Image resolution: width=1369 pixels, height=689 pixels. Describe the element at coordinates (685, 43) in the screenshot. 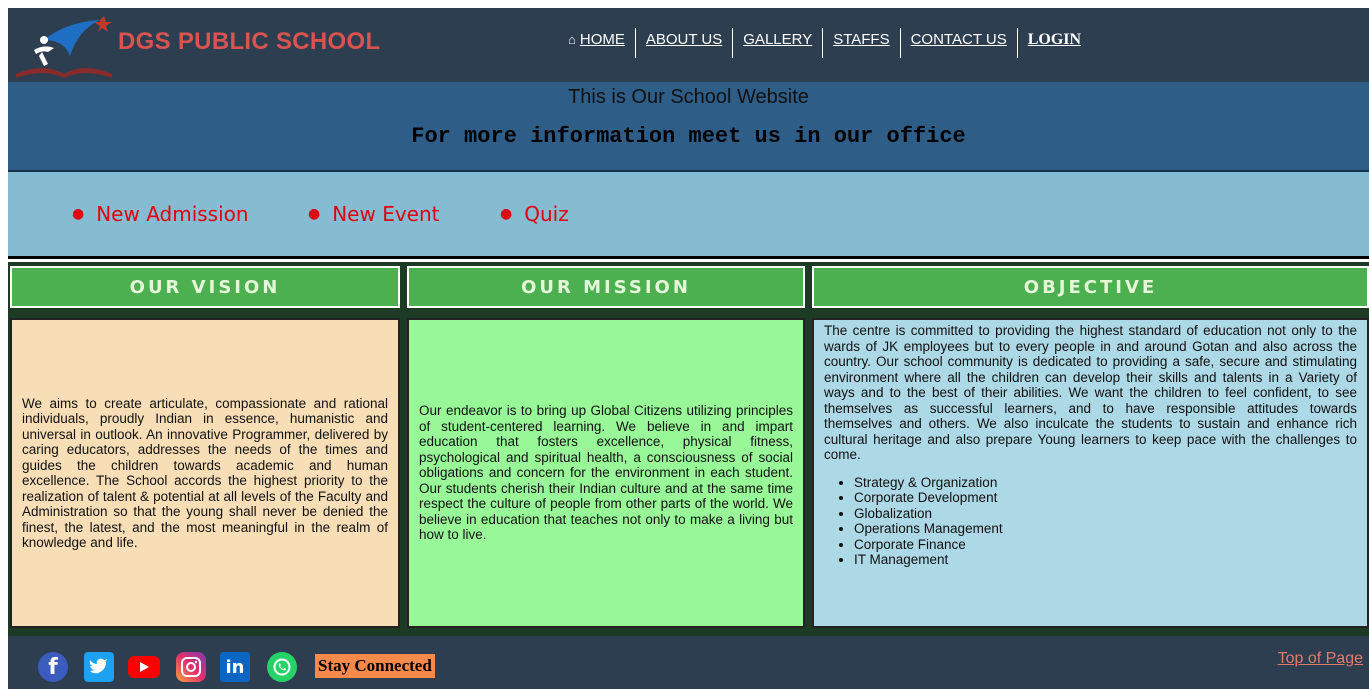

I see `nav-about-us: ABOUT US` at that location.